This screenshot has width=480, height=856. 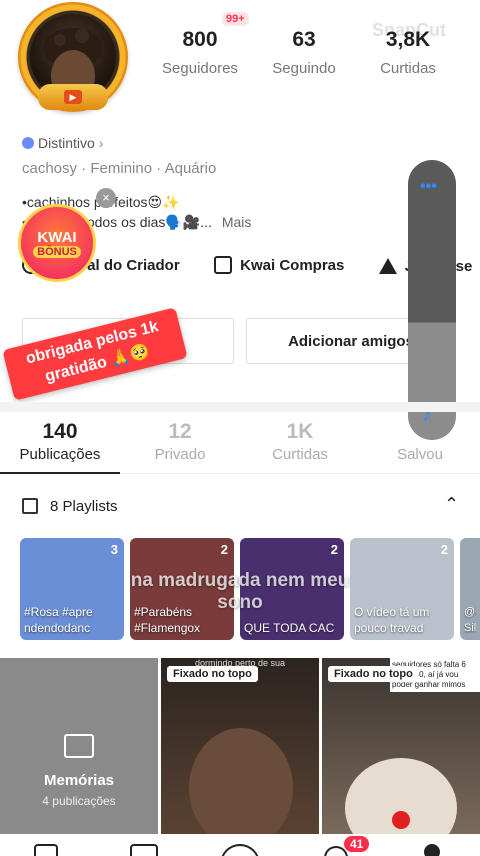 What do you see at coordinates (106, 198) in the screenshot?
I see `close-icon: ×` at bounding box center [106, 198].